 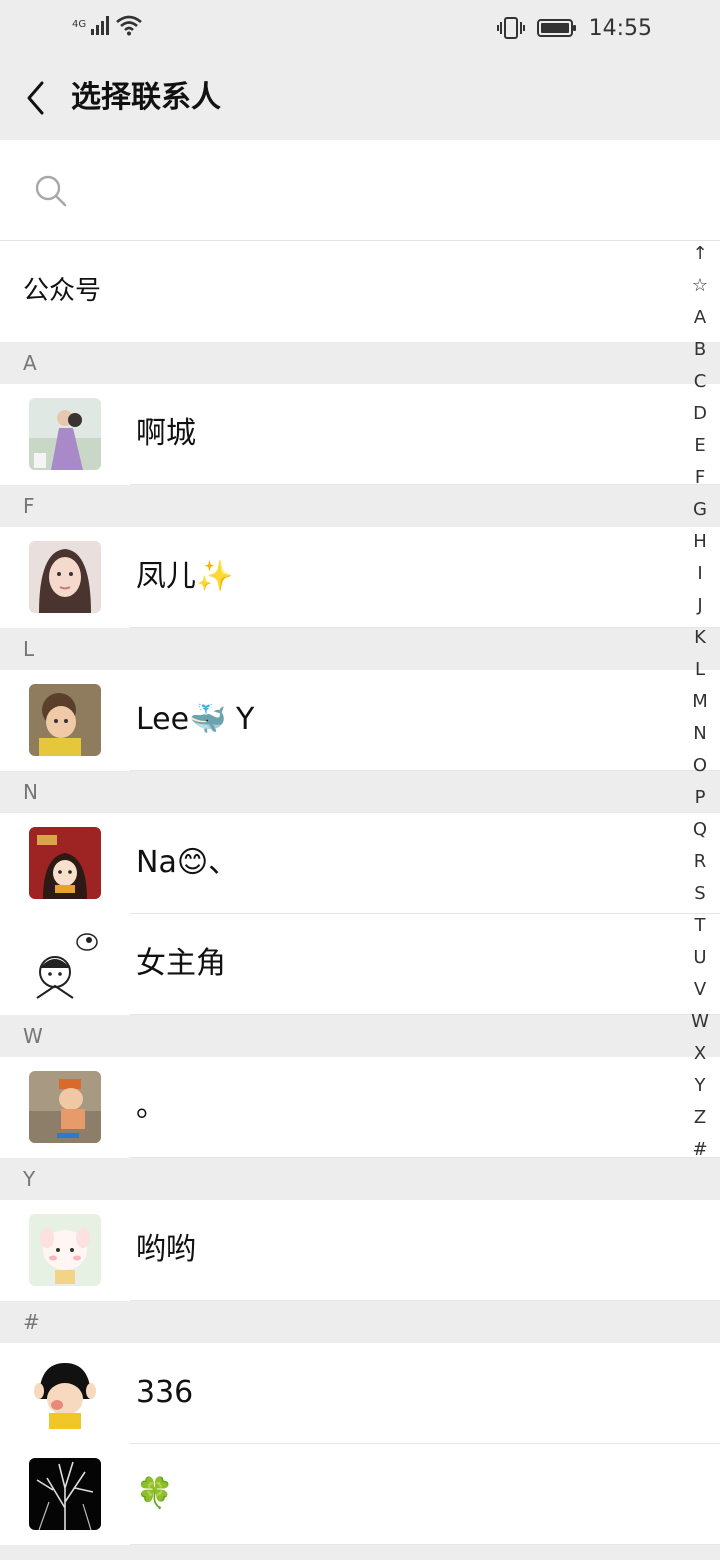 What do you see at coordinates (29, 1179) in the screenshot?
I see `section-letter: Y` at bounding box center [29, 1179].